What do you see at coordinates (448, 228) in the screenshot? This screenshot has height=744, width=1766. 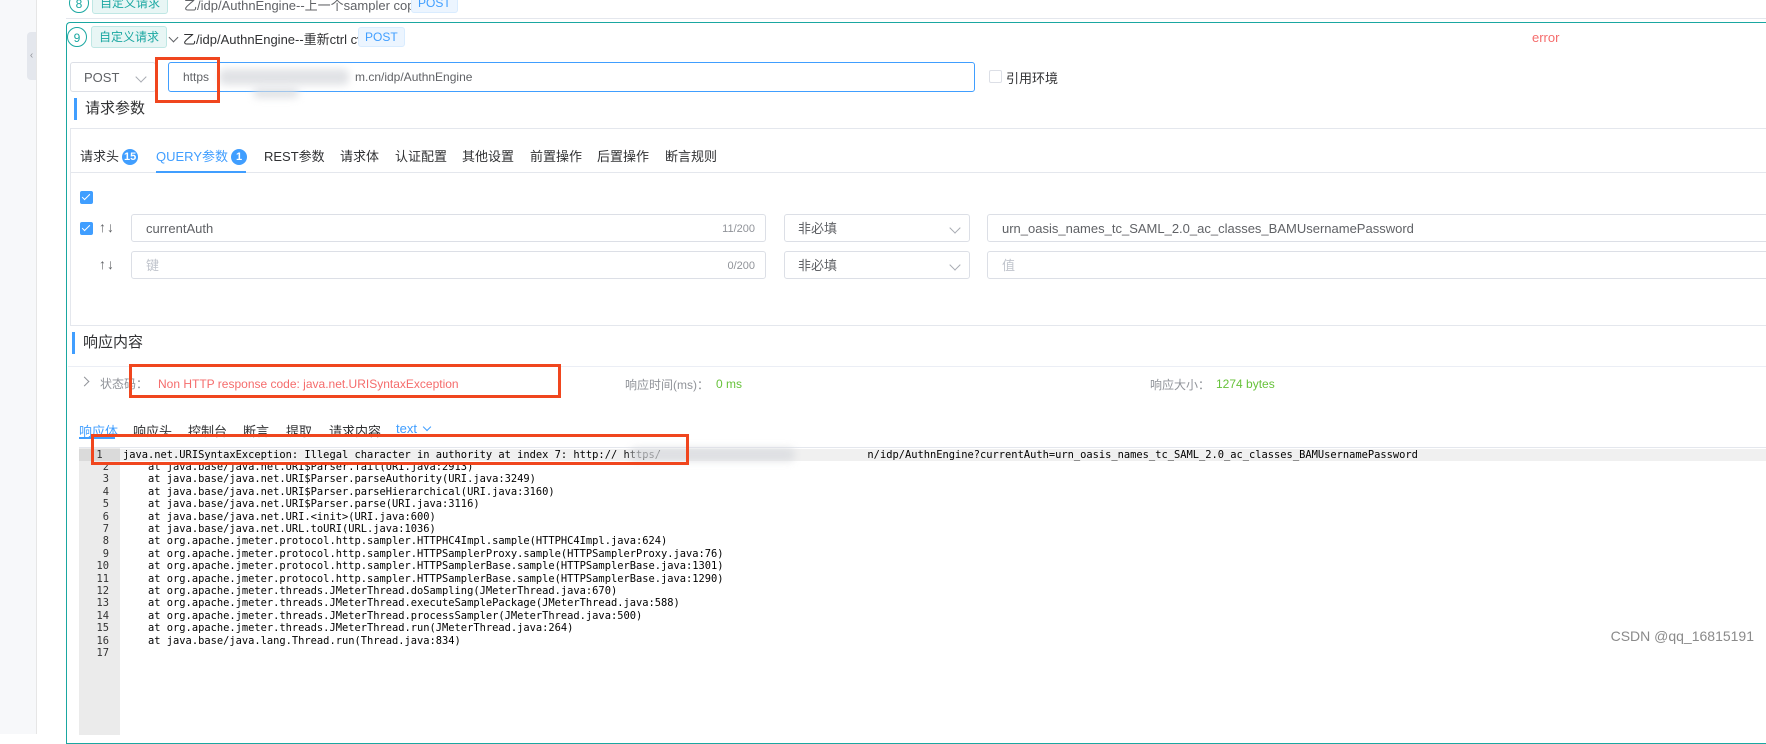 I see `param-key-input: currentAuth 11/200` at bounding box center [448, 228].